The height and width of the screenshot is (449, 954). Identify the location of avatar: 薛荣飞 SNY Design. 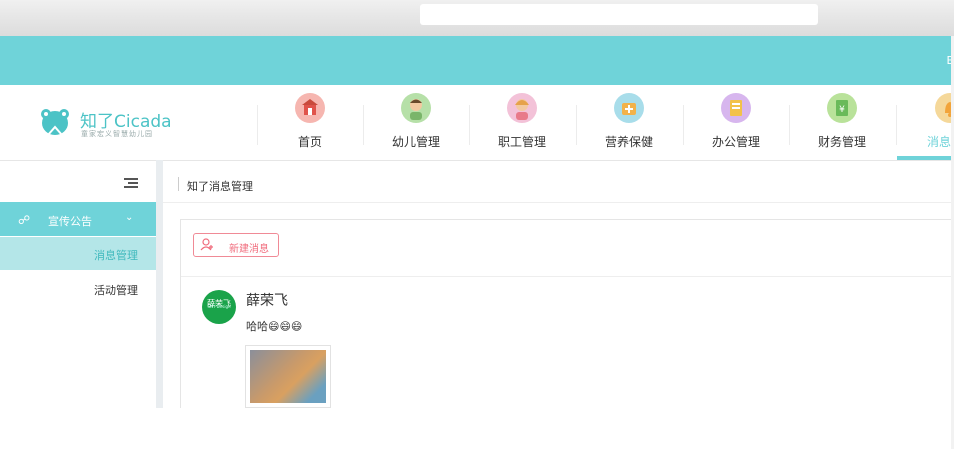
(219, 307).